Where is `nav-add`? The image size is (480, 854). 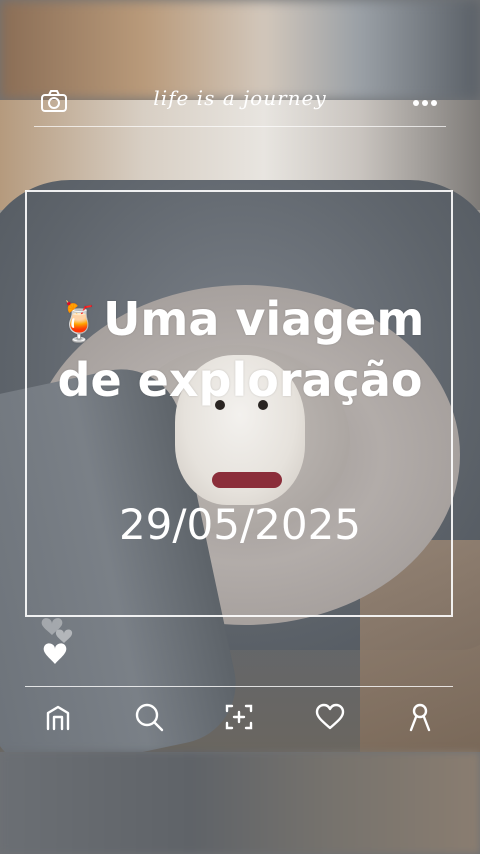
nav-add is located at coordinates (239, 717).